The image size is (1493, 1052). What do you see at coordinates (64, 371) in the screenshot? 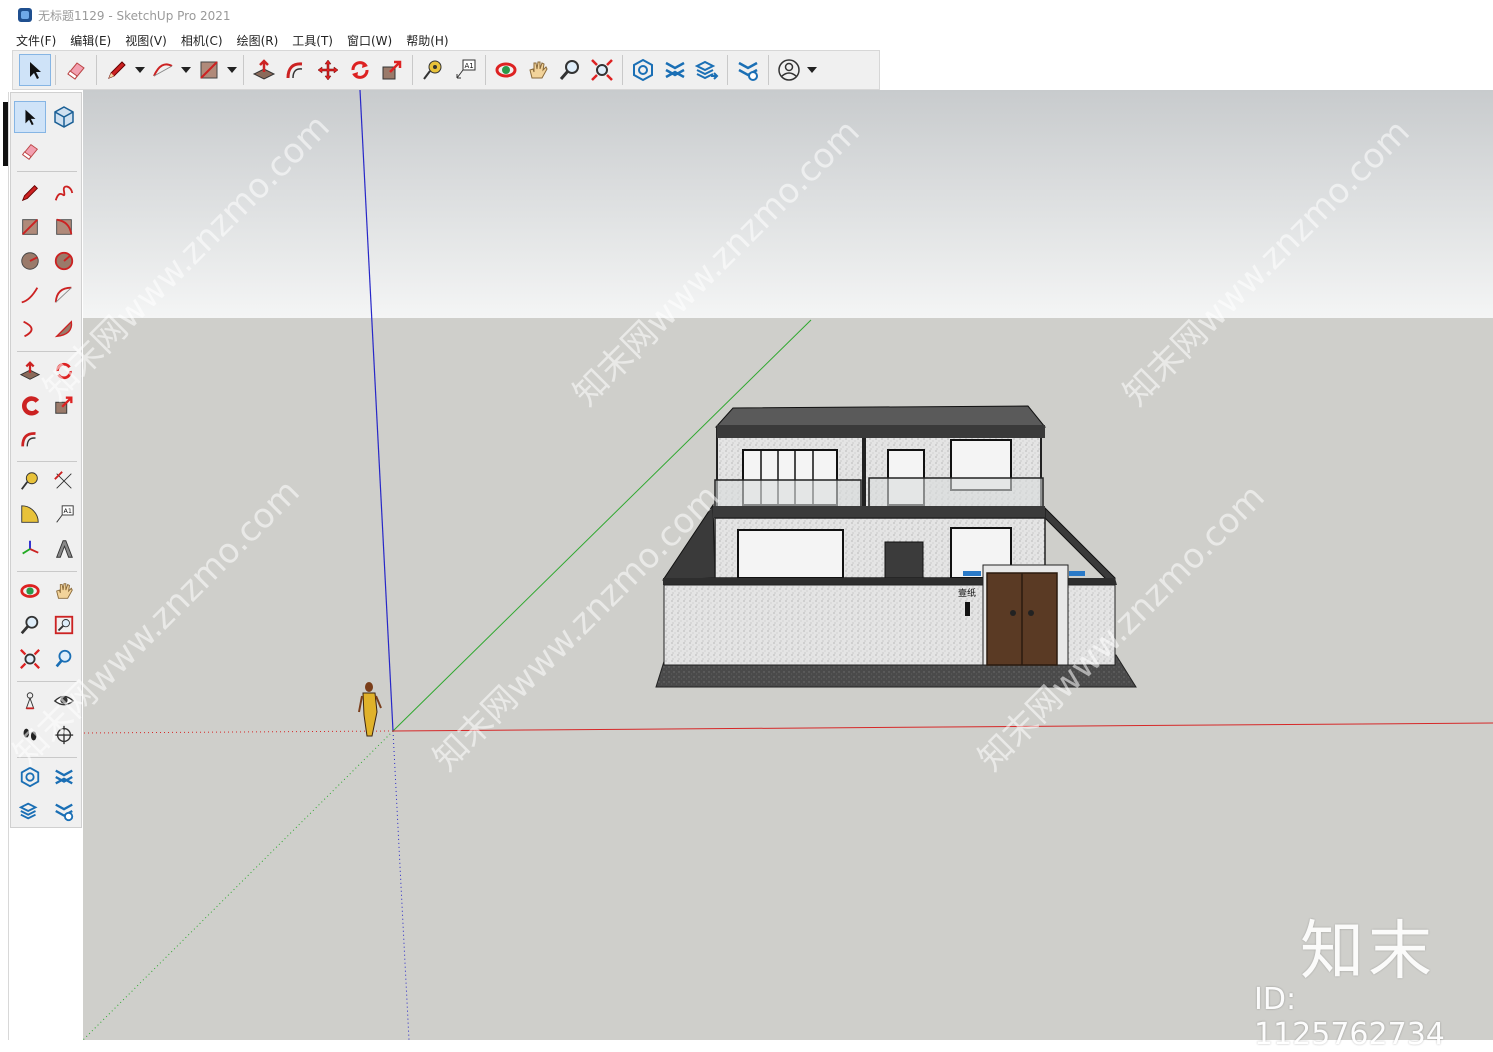
I see `left-rotate-button` at bounding box center [64, 371].